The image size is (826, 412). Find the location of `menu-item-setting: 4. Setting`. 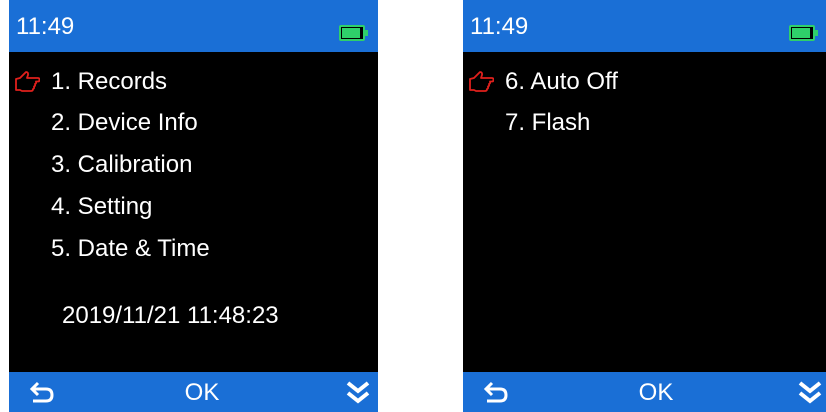

menu-item-setting: 4. Setting is located at coordinates (193, 205).